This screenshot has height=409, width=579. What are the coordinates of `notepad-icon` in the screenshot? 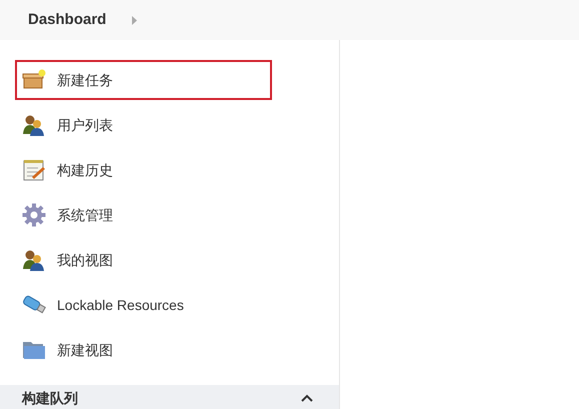 It's located at (34, 170).